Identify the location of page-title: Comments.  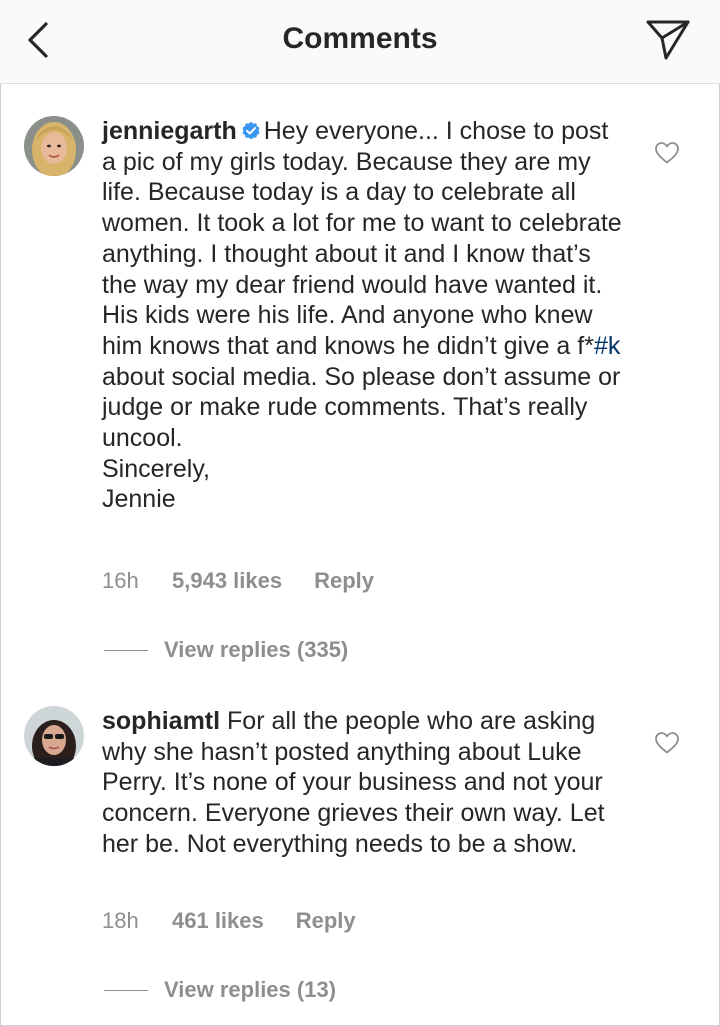
(360, 38).